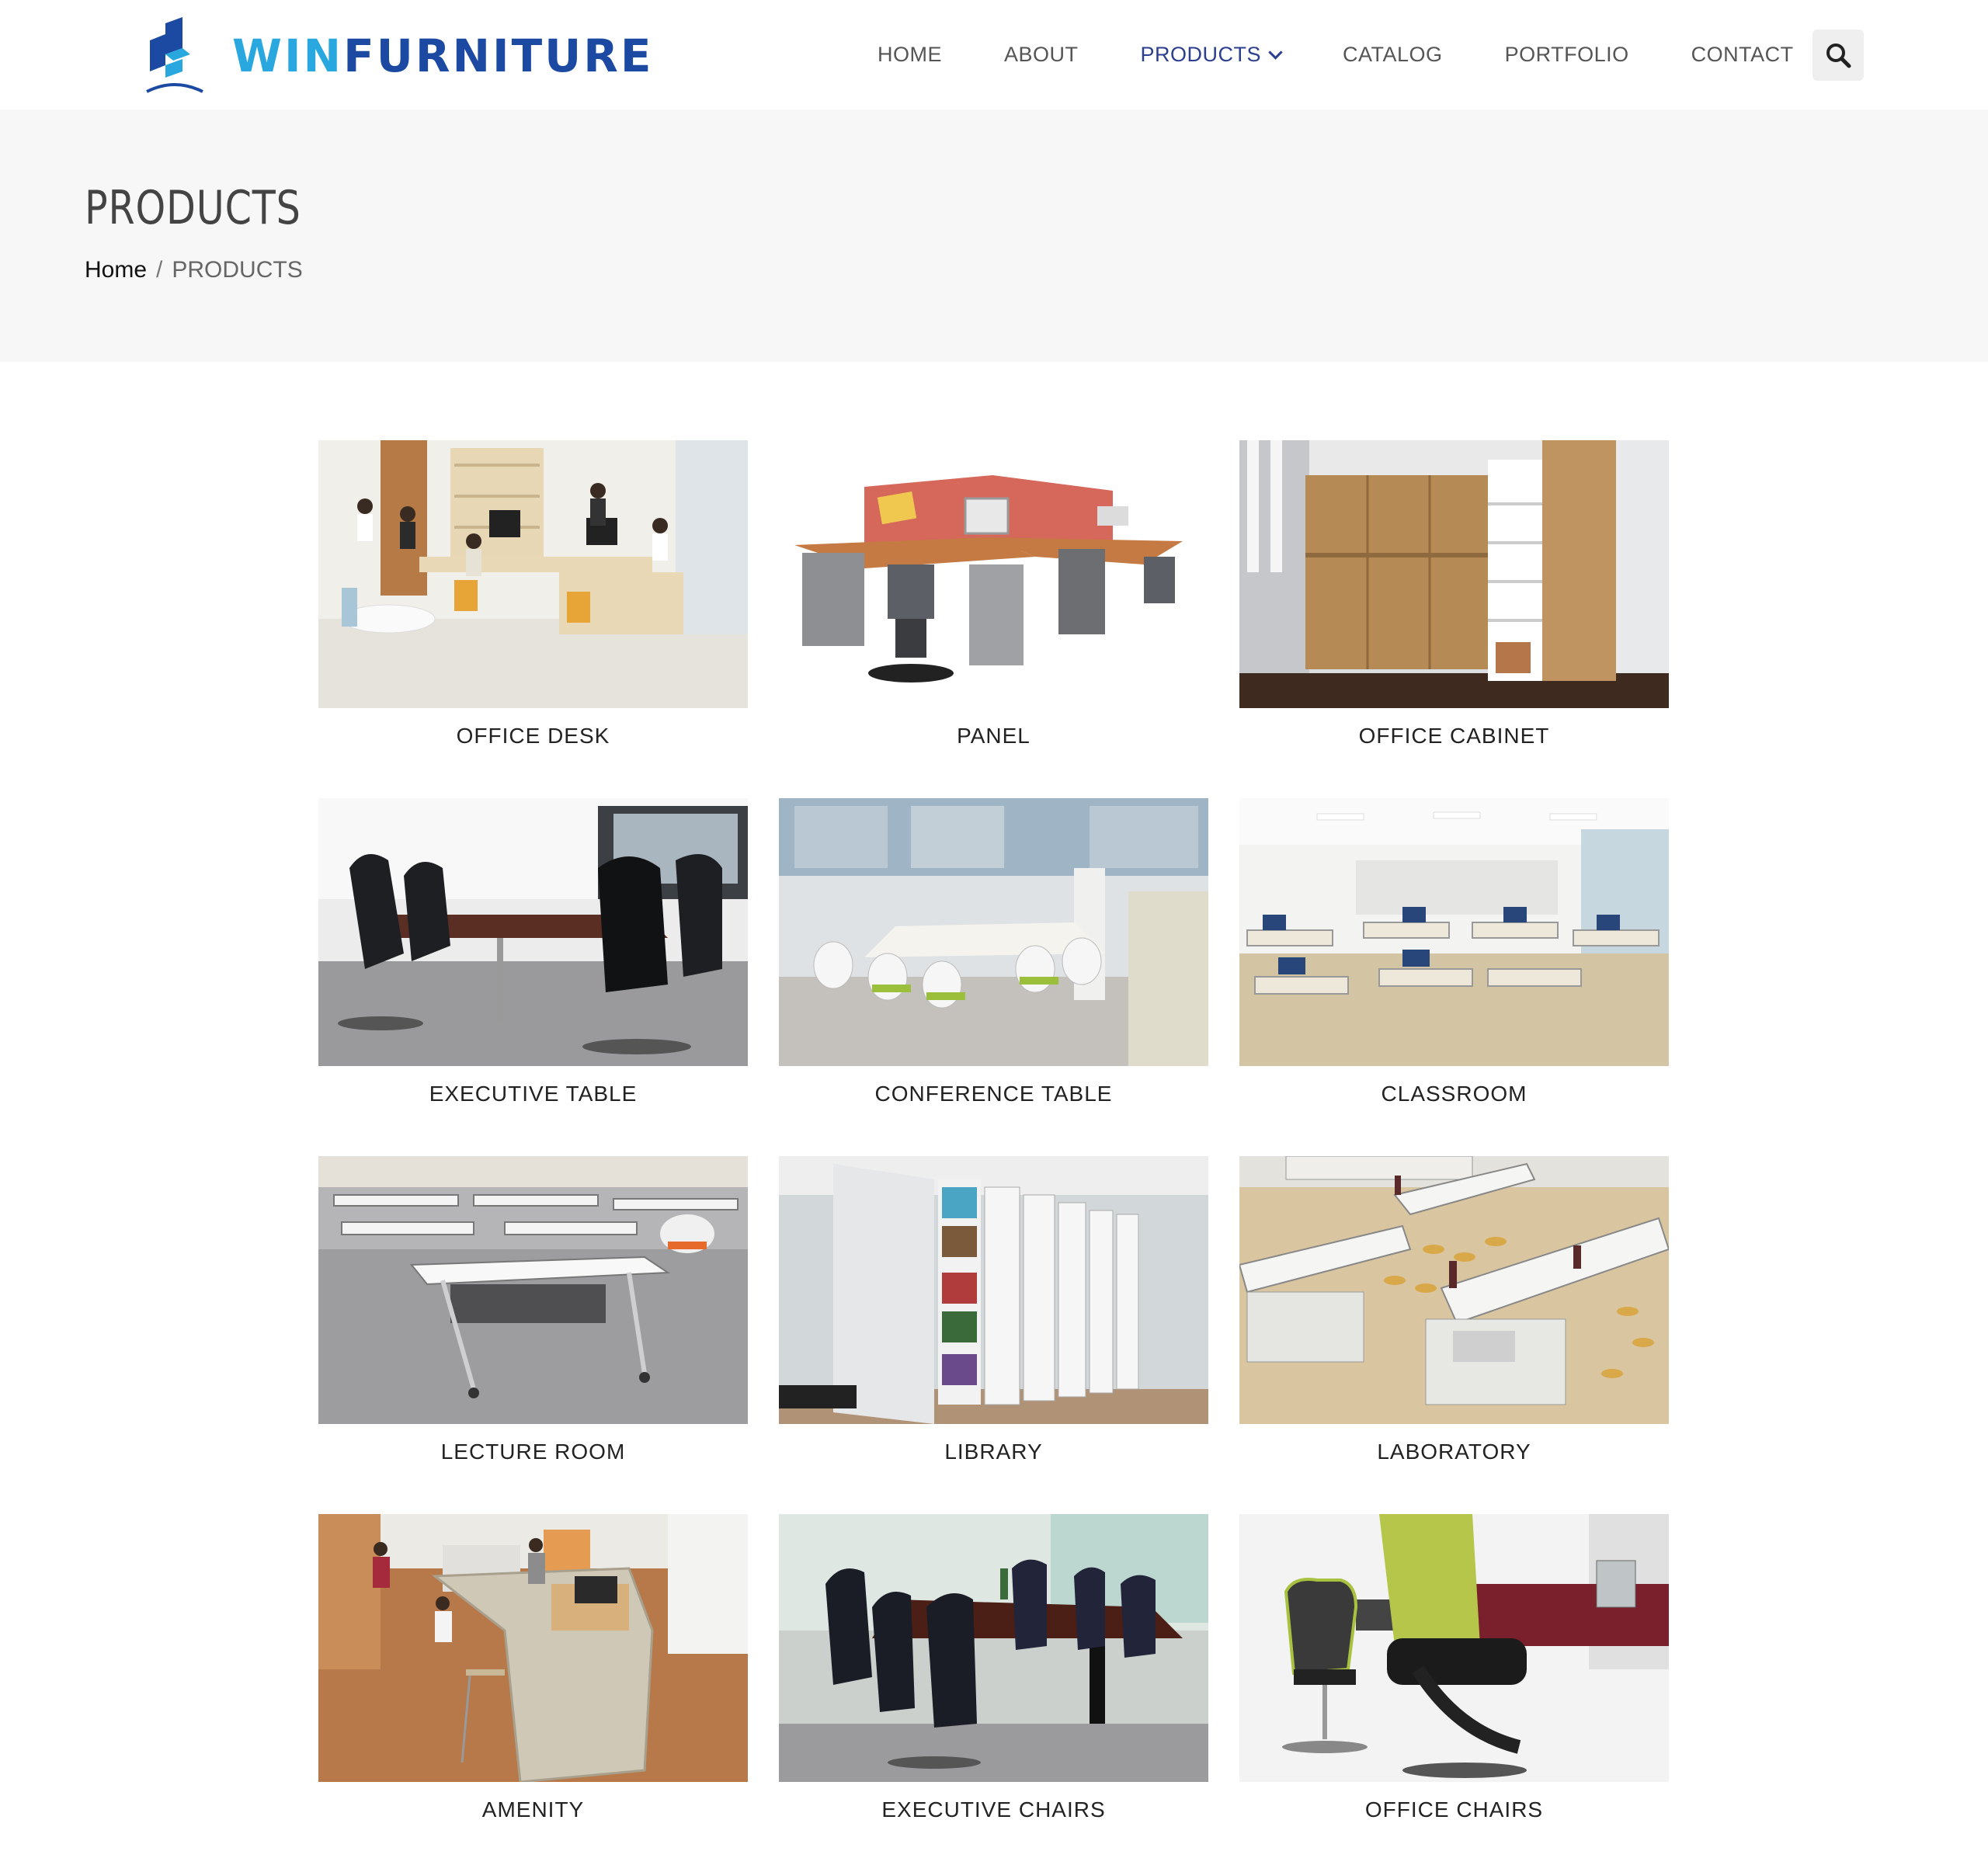 The width and height of the screenshot is (1988, 1872). Describe the element at coordinates (993, 1452) in the screenshot. I see `product-label: LIBRARY` at that location.